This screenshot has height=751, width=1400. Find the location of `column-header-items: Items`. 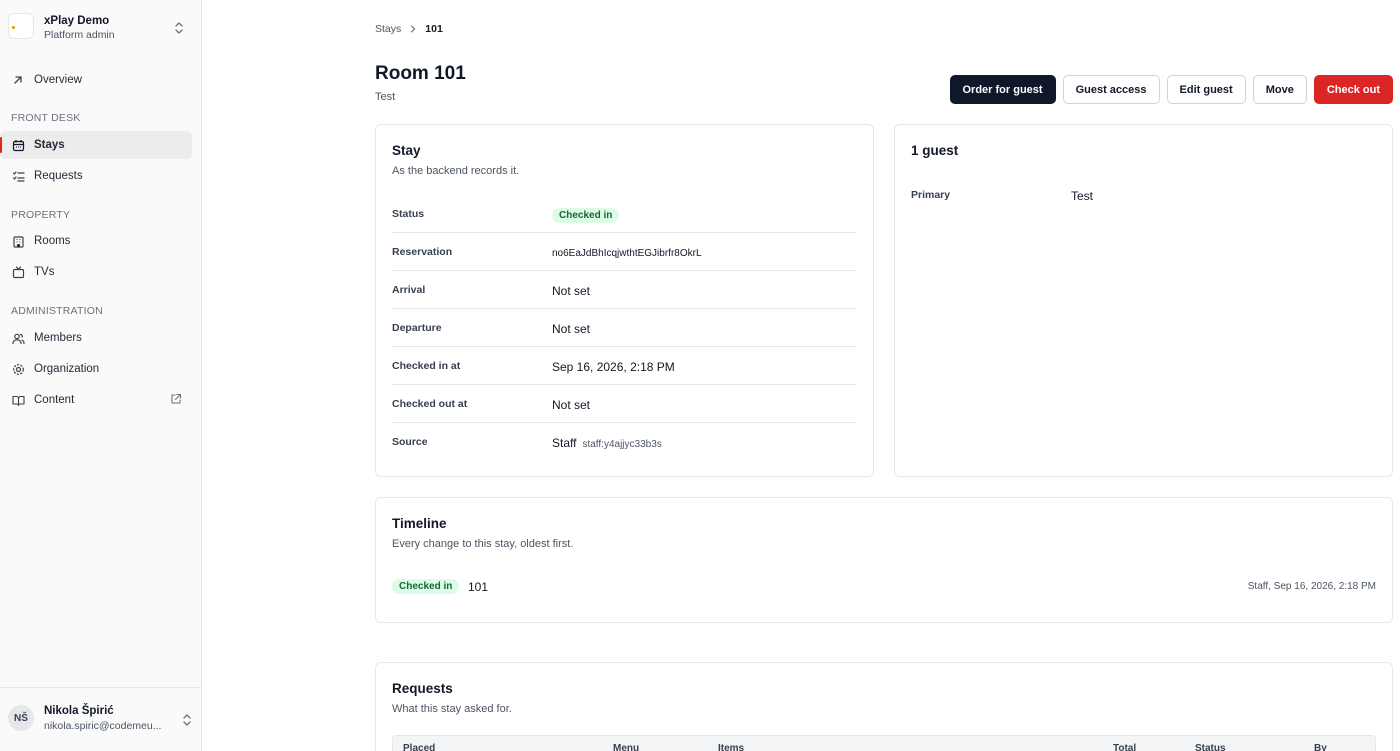

column-header-items: Items is located at coordinates (731, 747).